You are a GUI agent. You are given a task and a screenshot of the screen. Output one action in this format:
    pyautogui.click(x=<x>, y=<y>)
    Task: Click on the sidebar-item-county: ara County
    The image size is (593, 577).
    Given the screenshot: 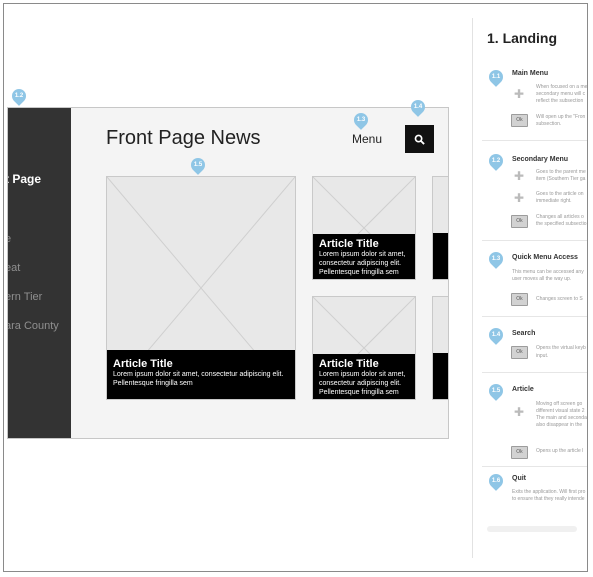 What is the action you would take?
    pyautogui.click(x=33, y=326)
    